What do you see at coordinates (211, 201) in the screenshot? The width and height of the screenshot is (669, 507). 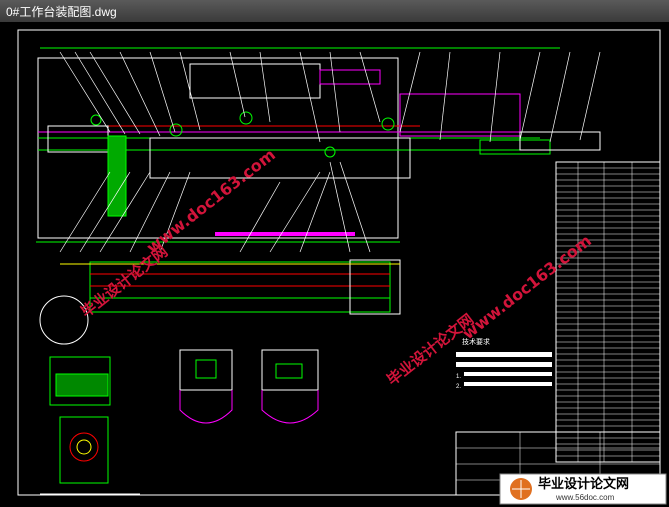 I see `watermark-url-1: www.doc163.com` at bounding box center [211, 201].